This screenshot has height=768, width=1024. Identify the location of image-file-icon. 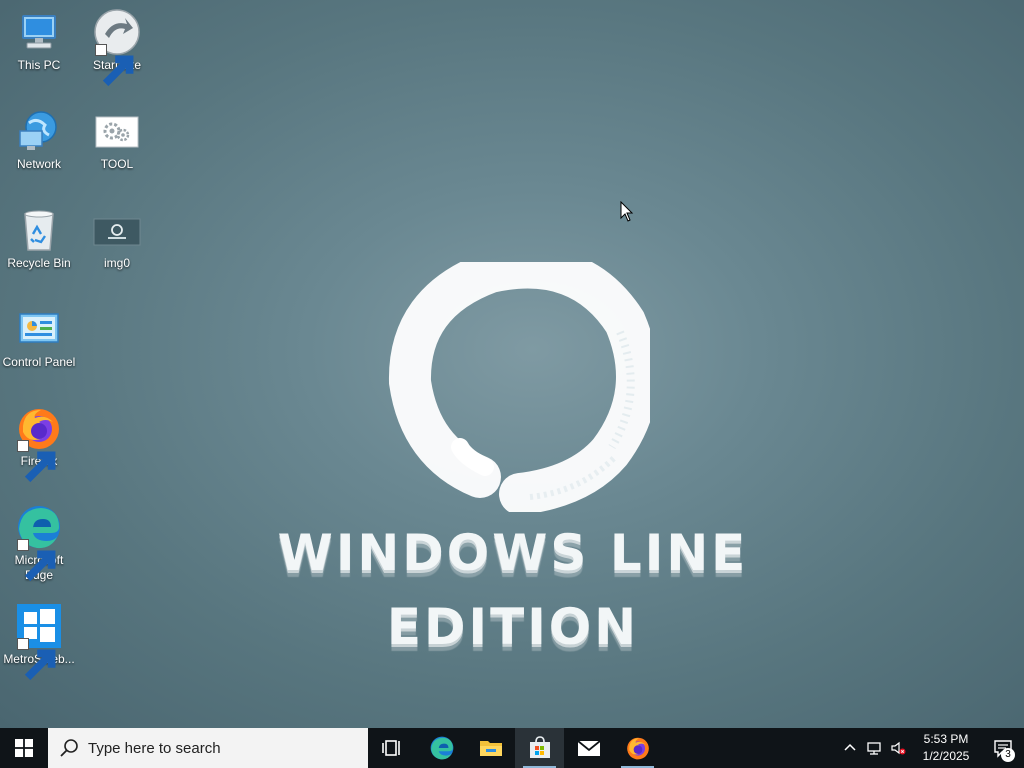
(117, 230).